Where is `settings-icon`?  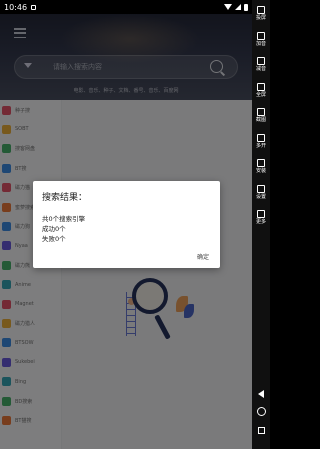
settings-icon is located at coordinates (261, 188).